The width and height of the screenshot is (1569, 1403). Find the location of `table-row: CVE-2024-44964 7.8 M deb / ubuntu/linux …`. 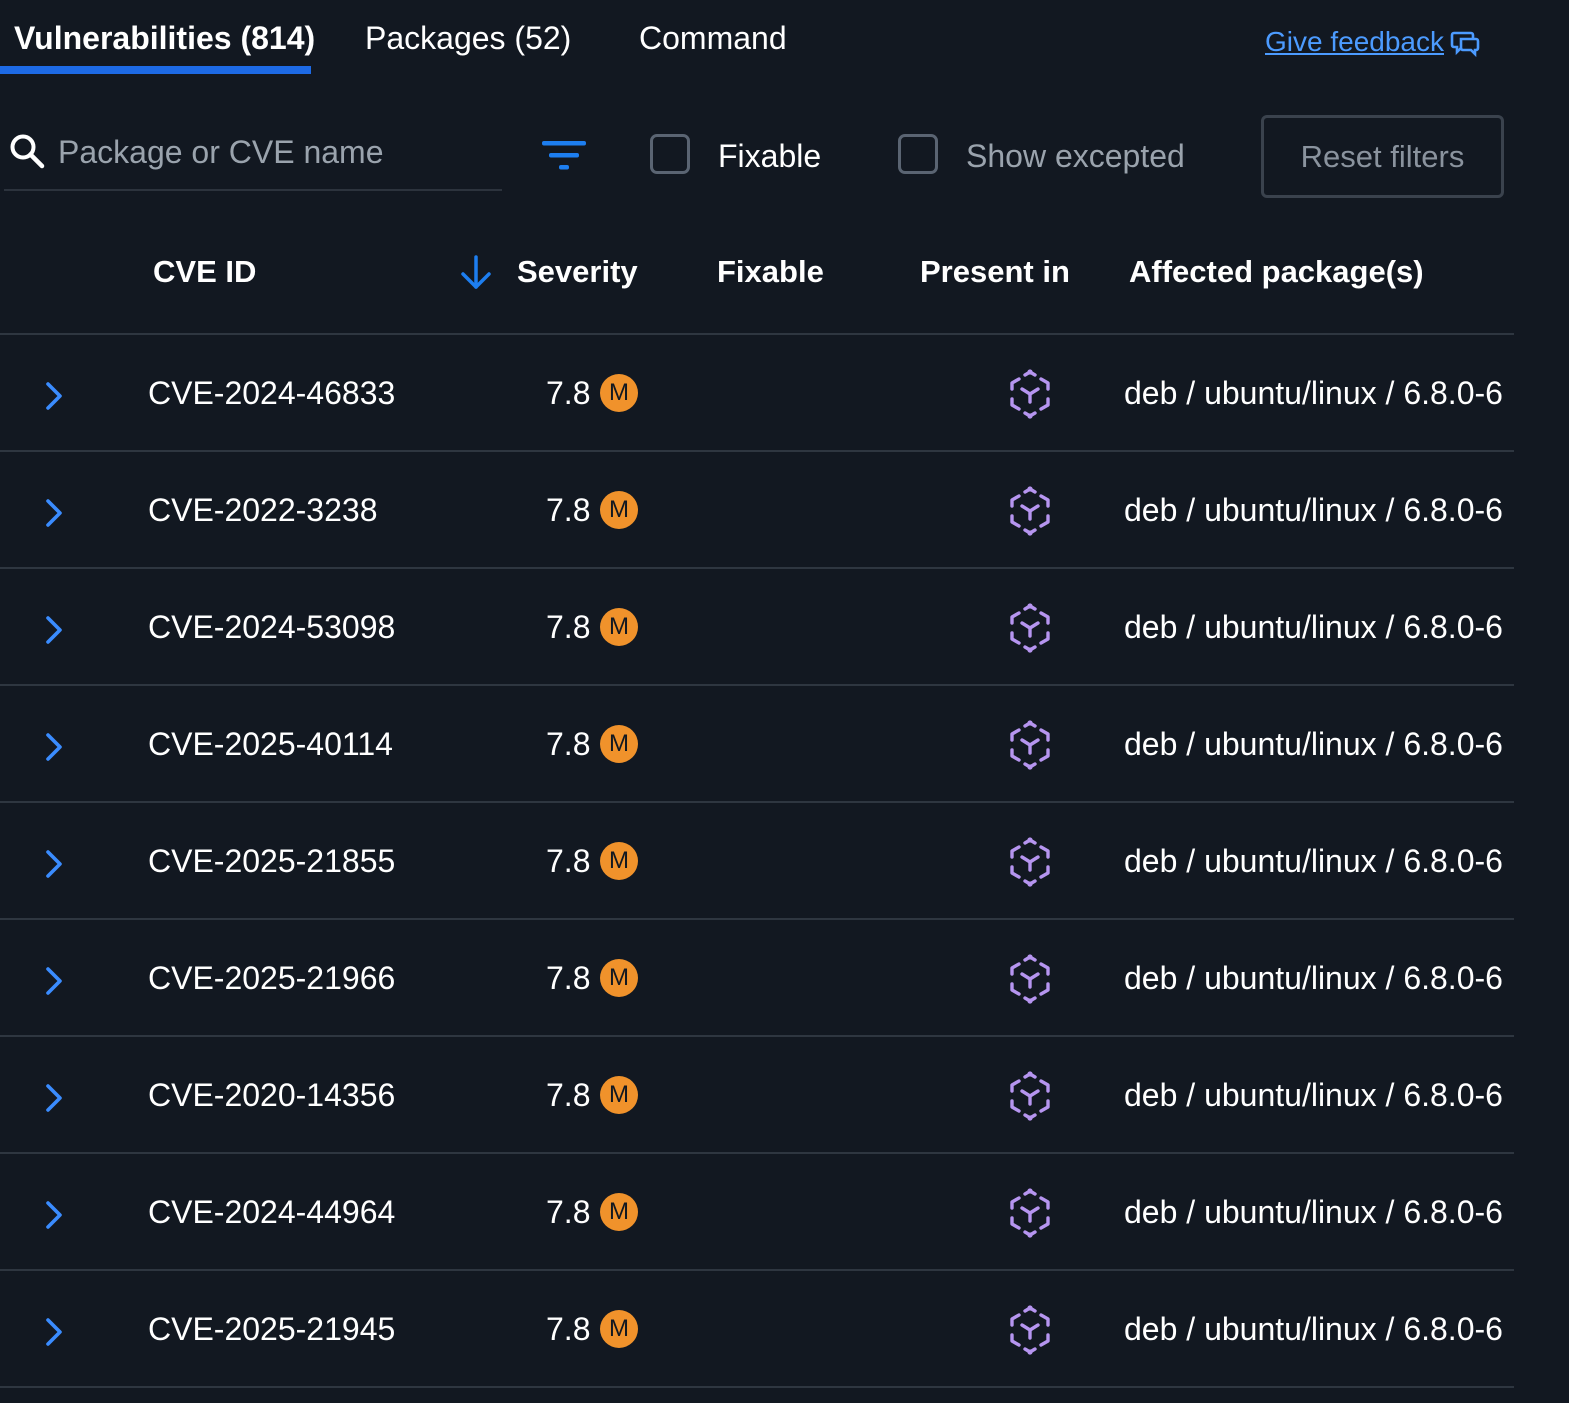

table-row: CVE-2024-44964 7.8 M deb / ubuntu/linux … is located at coordinates (757, 1212).